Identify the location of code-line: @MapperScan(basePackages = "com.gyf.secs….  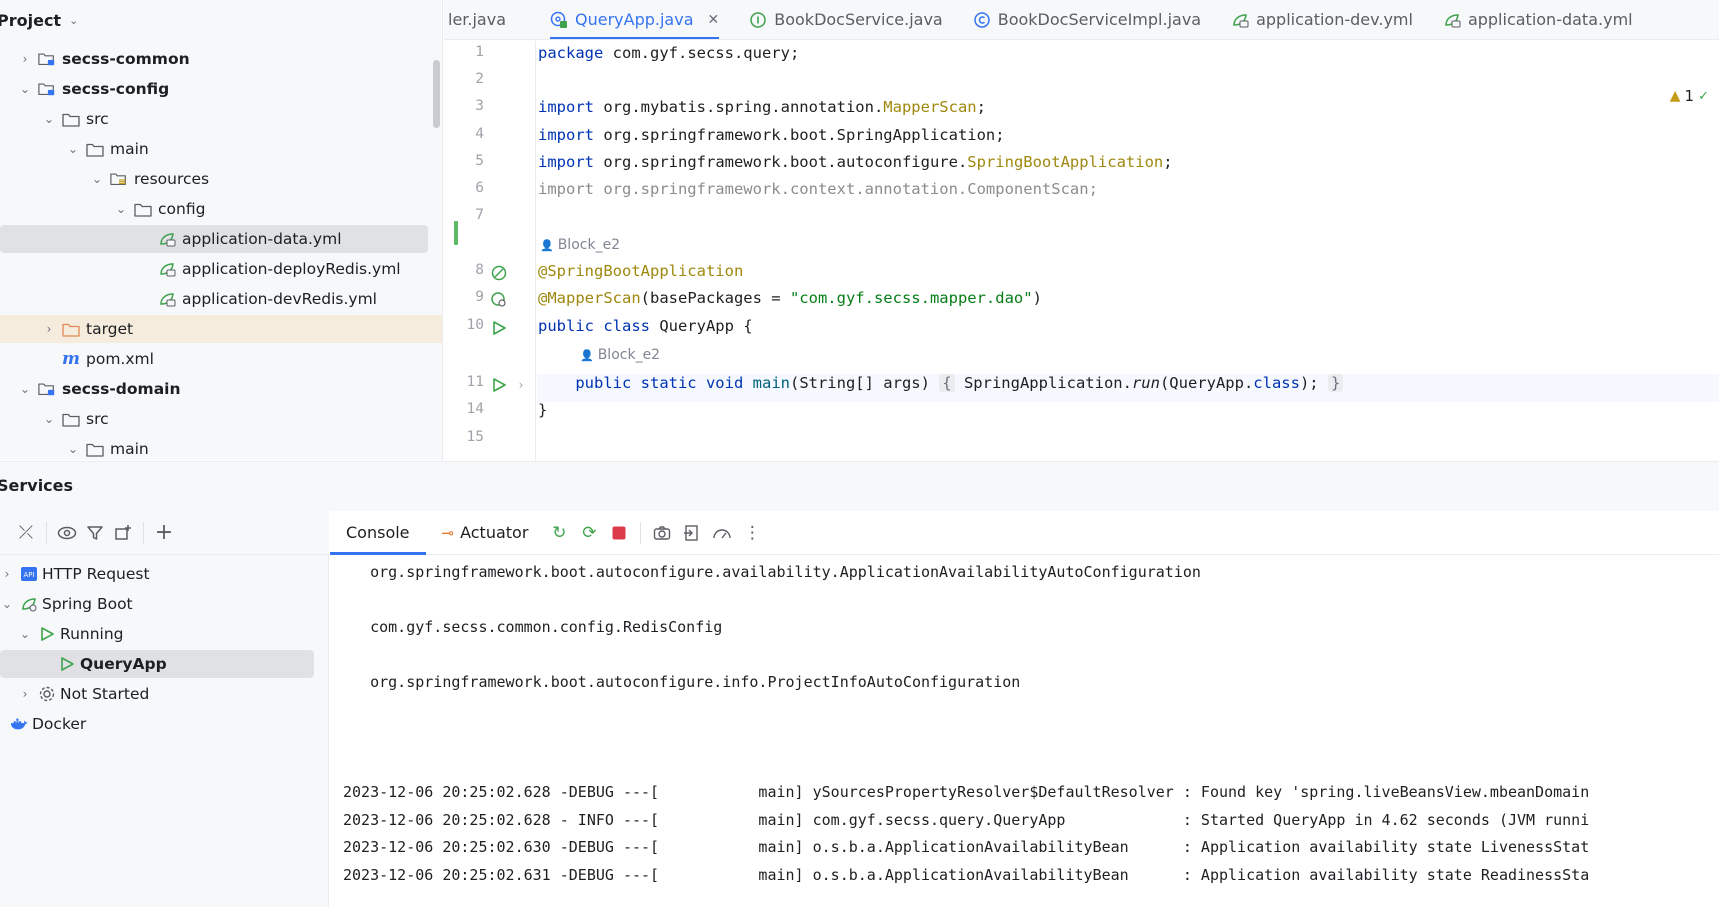
(790, 298).